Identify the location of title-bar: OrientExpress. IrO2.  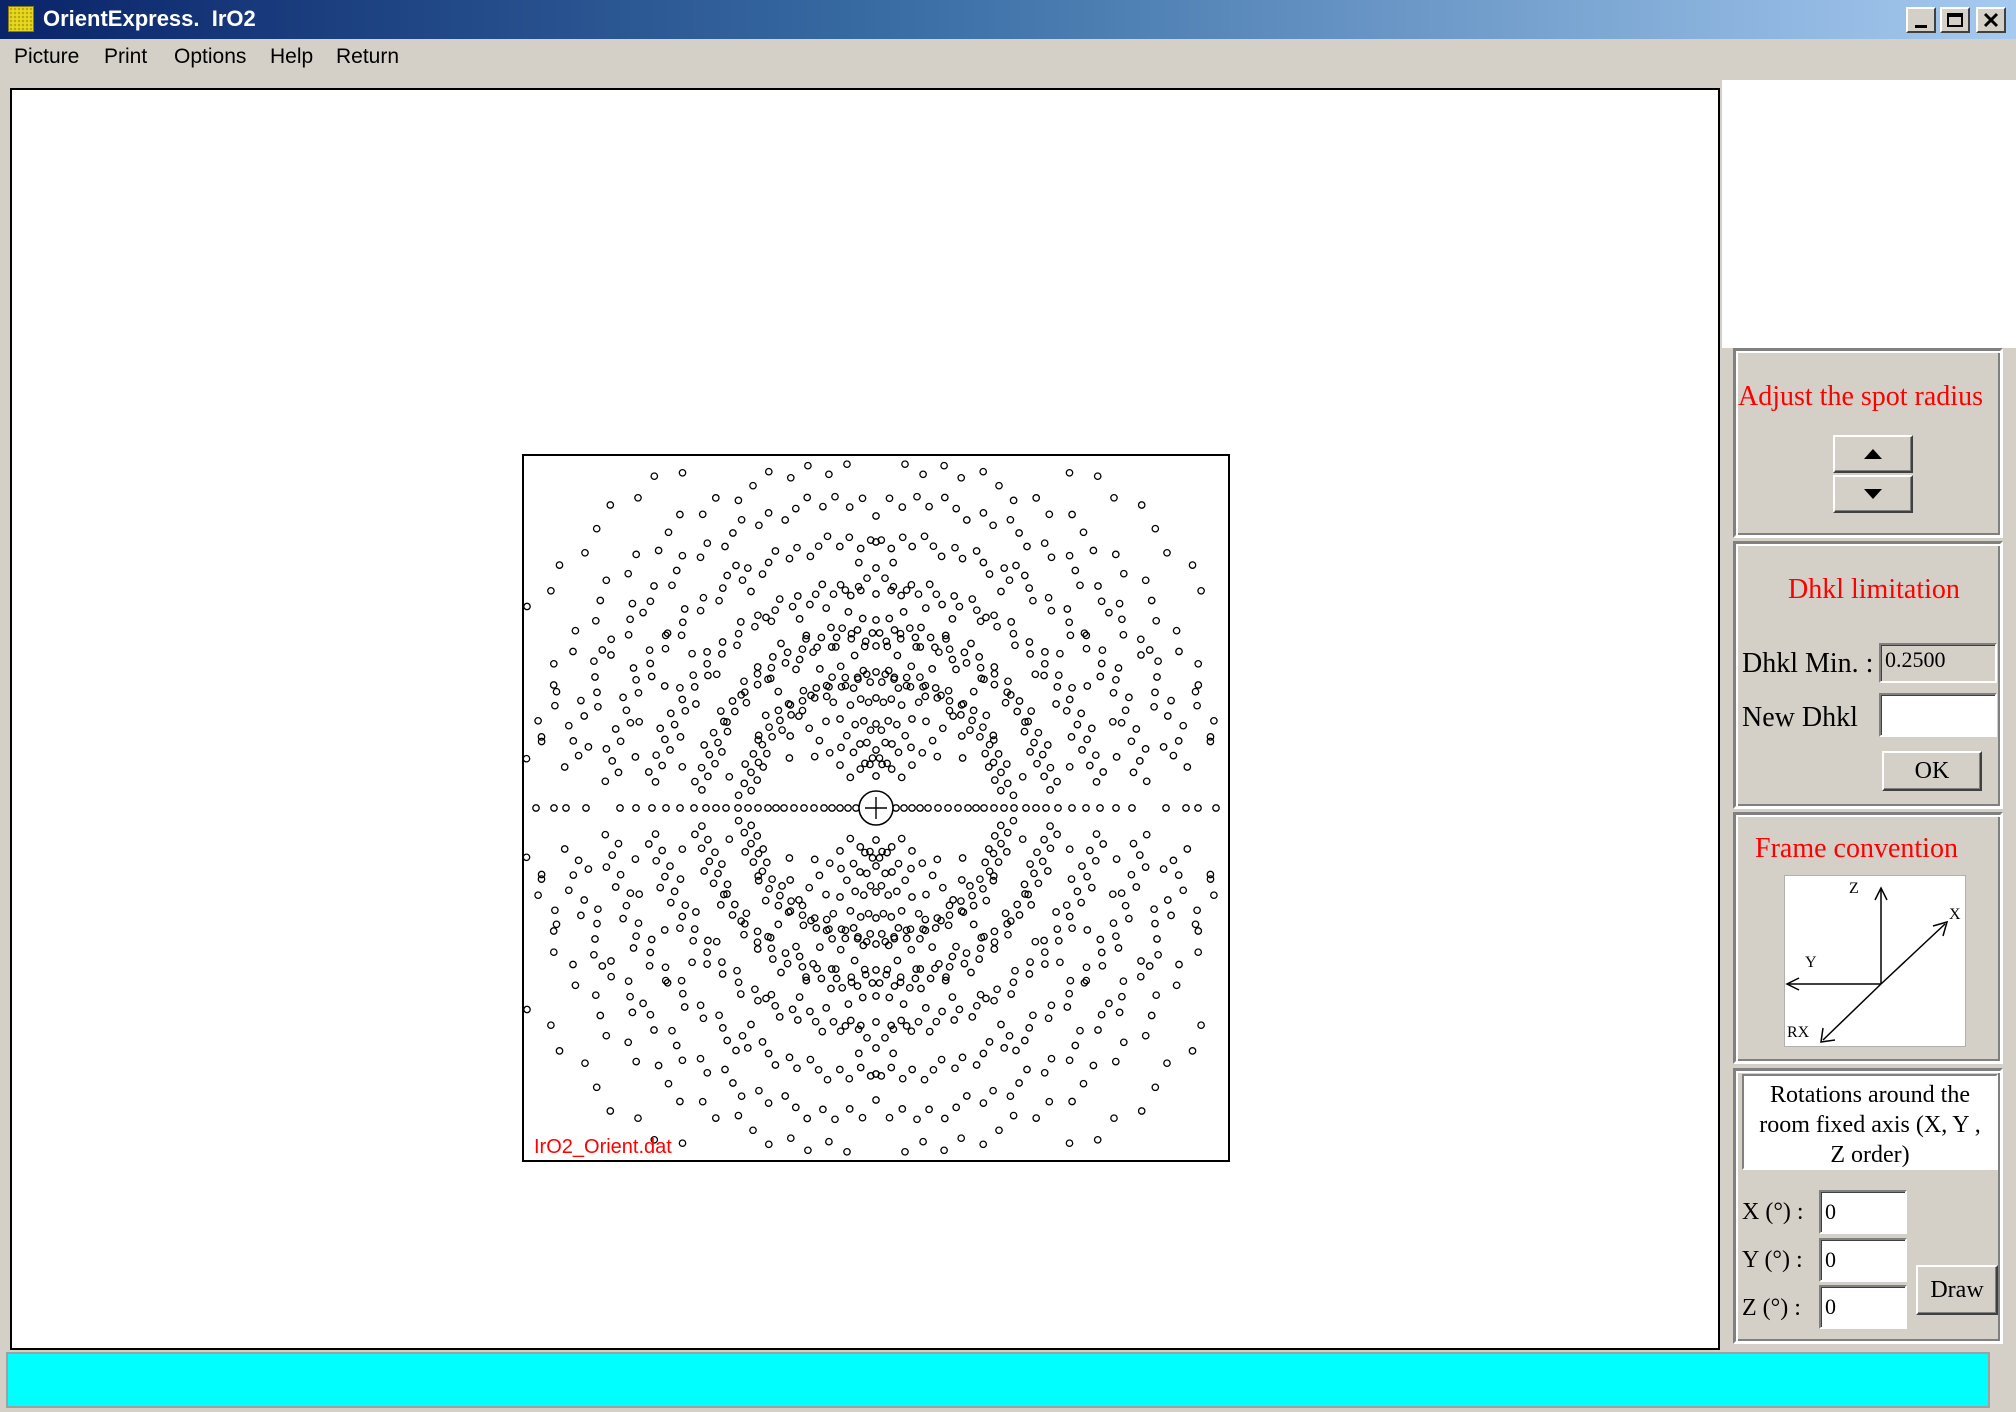
(1008, 19).